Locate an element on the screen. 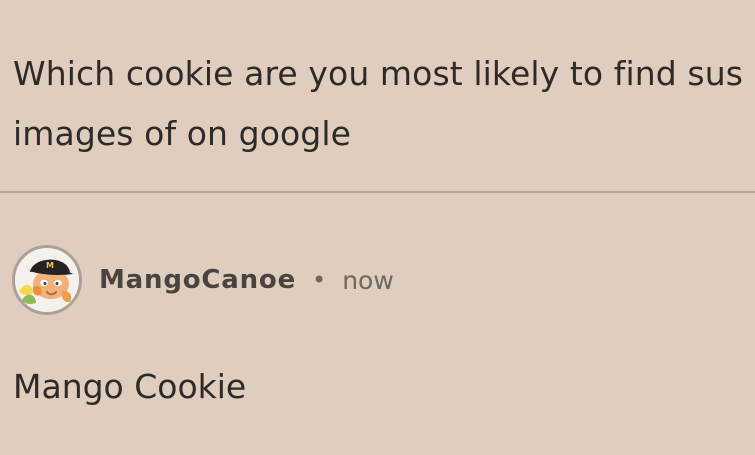 The image size is (755, 455). reply-timestamp: now is located at coordinates (368, 280).